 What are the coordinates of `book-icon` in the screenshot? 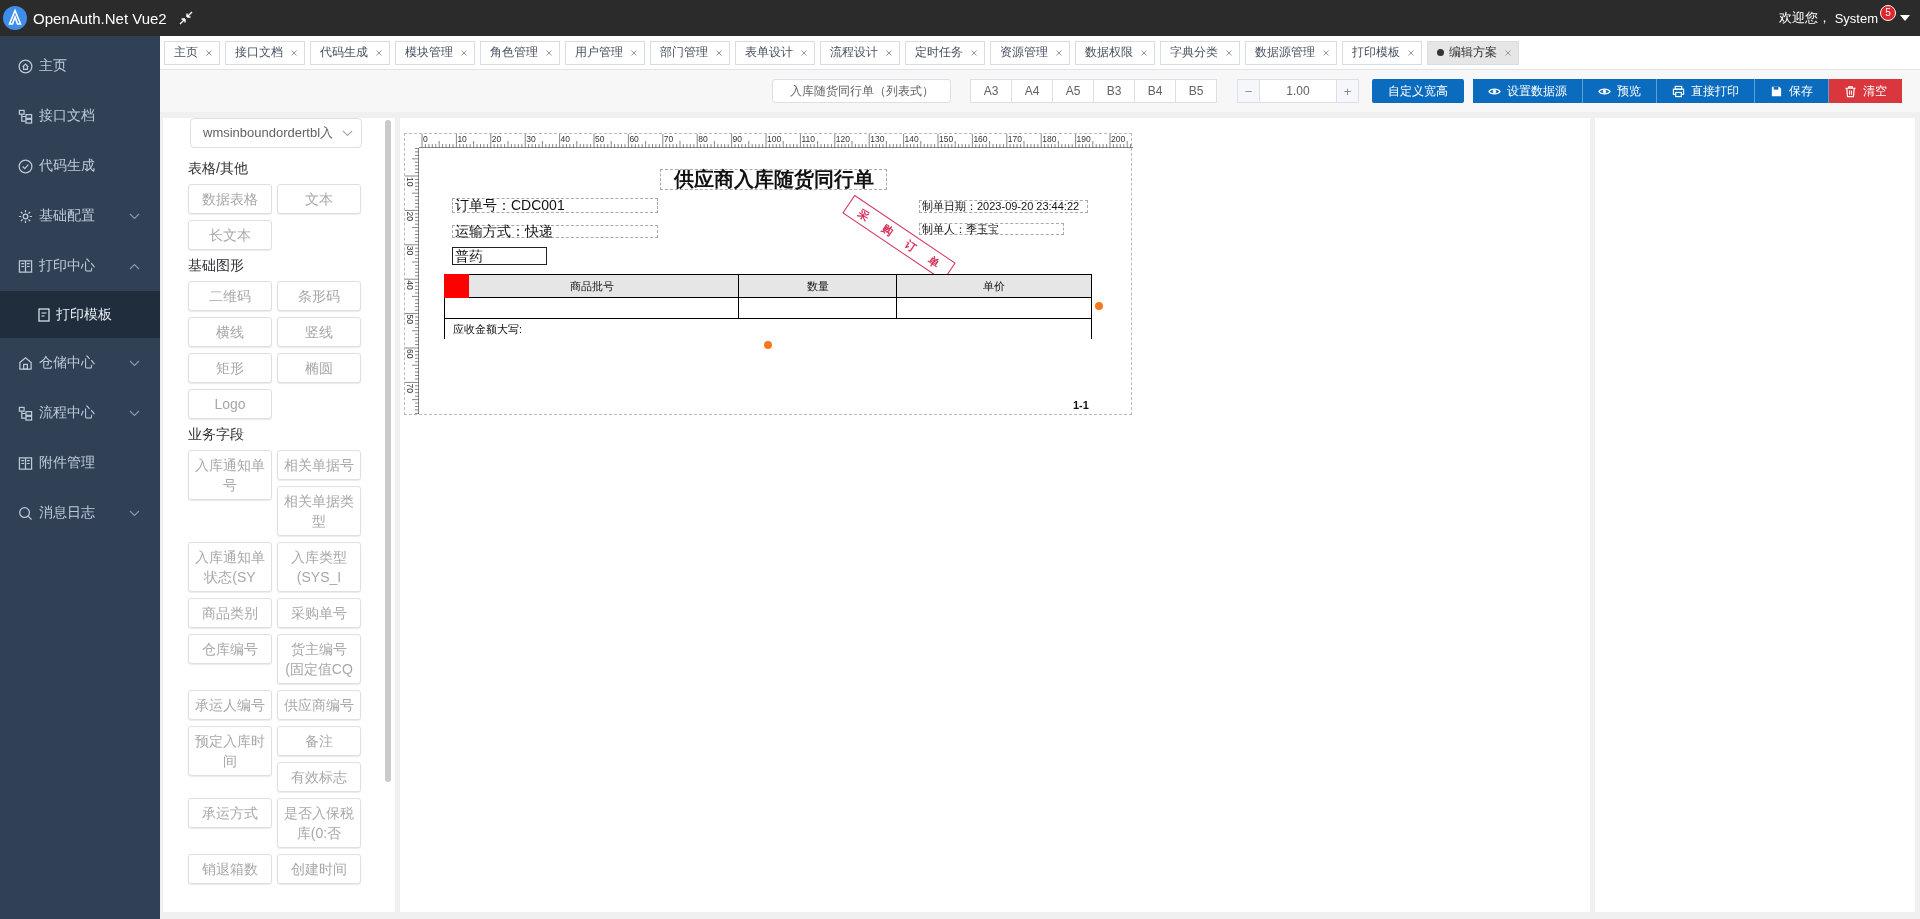 It's located at (25, 463).